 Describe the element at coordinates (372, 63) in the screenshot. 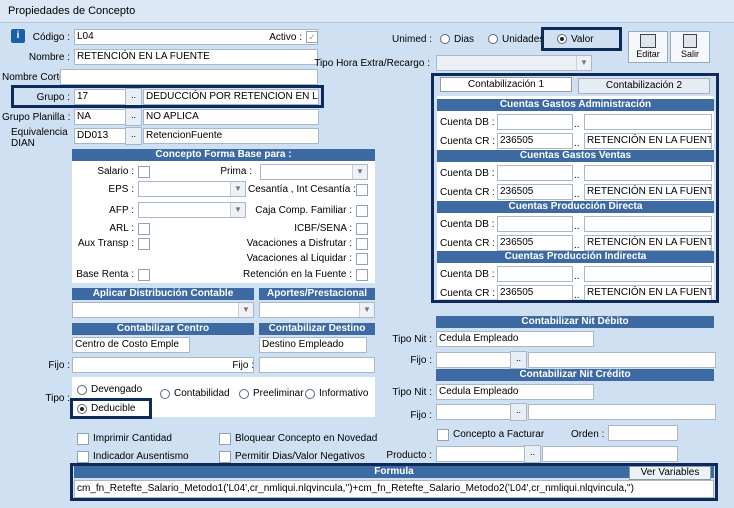

I see `tipo-hora-label: Tipo Hora Extra/Recargo :` at that location.